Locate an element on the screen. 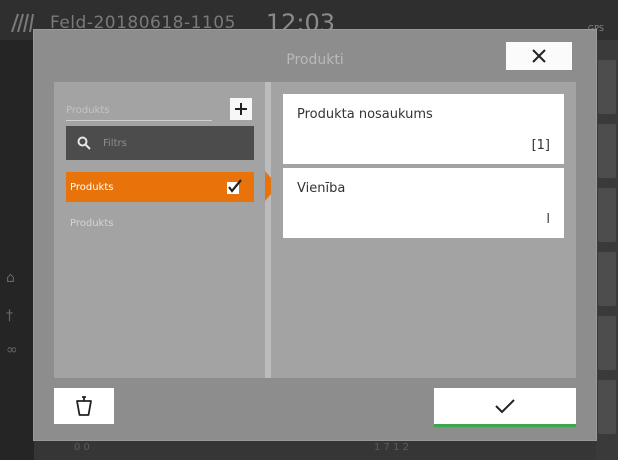  left-toolbar: ⌂ † ∞ is located at coordinates (17, 250).